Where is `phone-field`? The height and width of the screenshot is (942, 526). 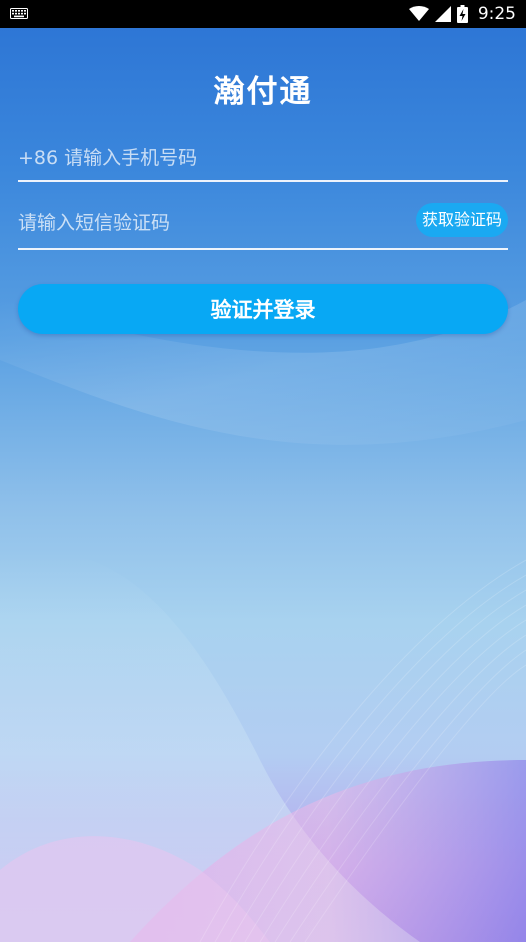
phone-field is located at coordinates (263, 159).